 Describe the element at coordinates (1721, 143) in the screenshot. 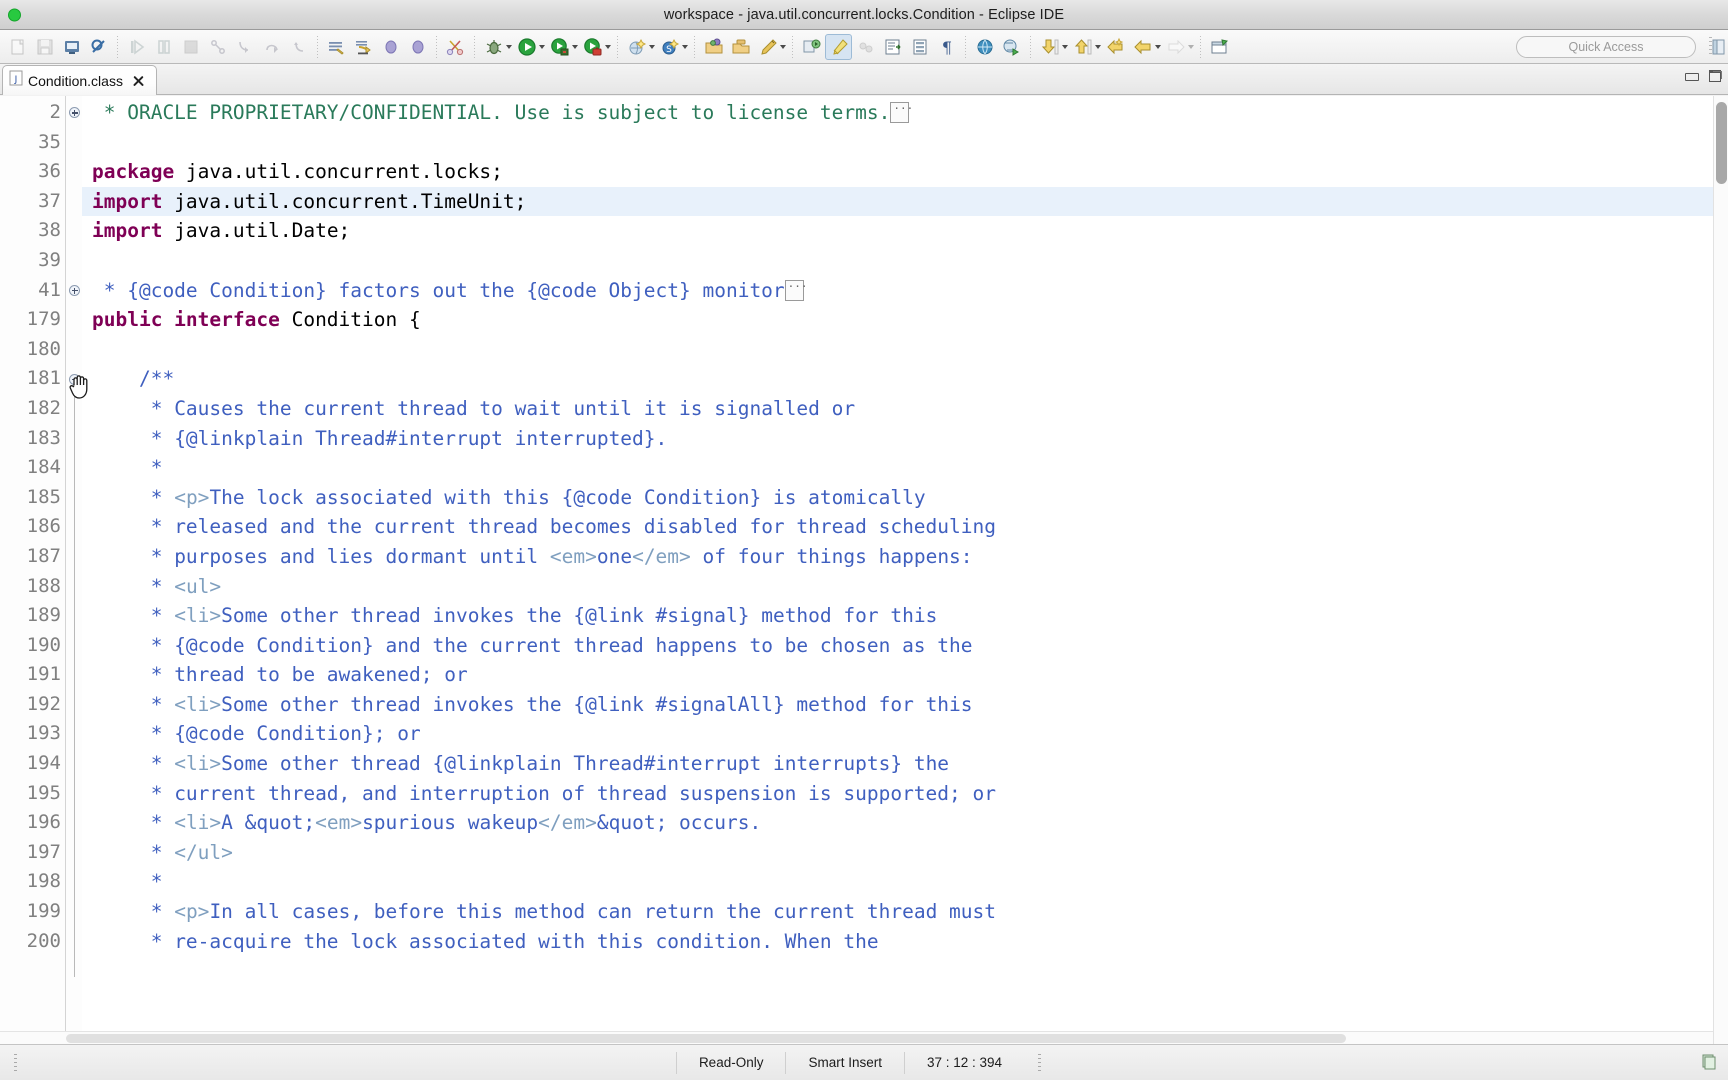

I see `vertical-scrollbar-thumb` at that location.